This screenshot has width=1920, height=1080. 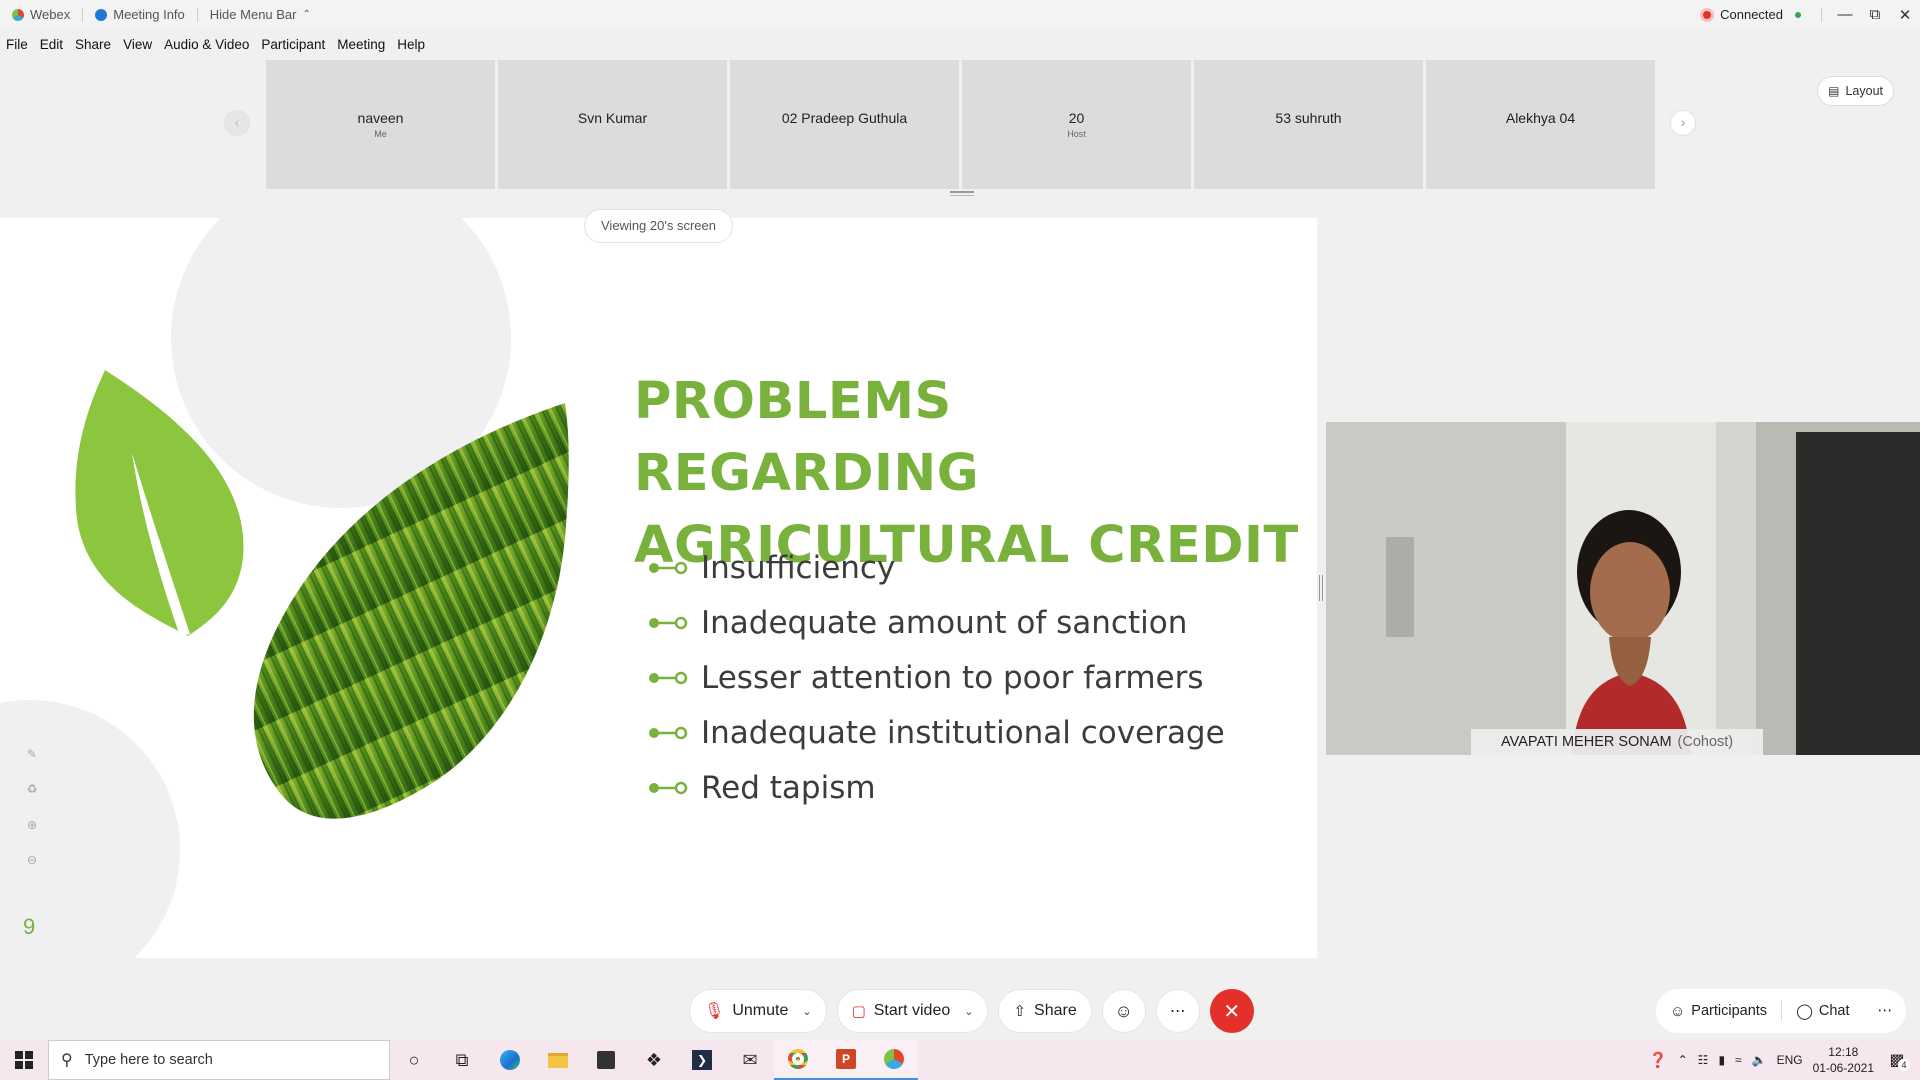 I want to click on mail-icon: ✉, so click(x=750, y=1060).